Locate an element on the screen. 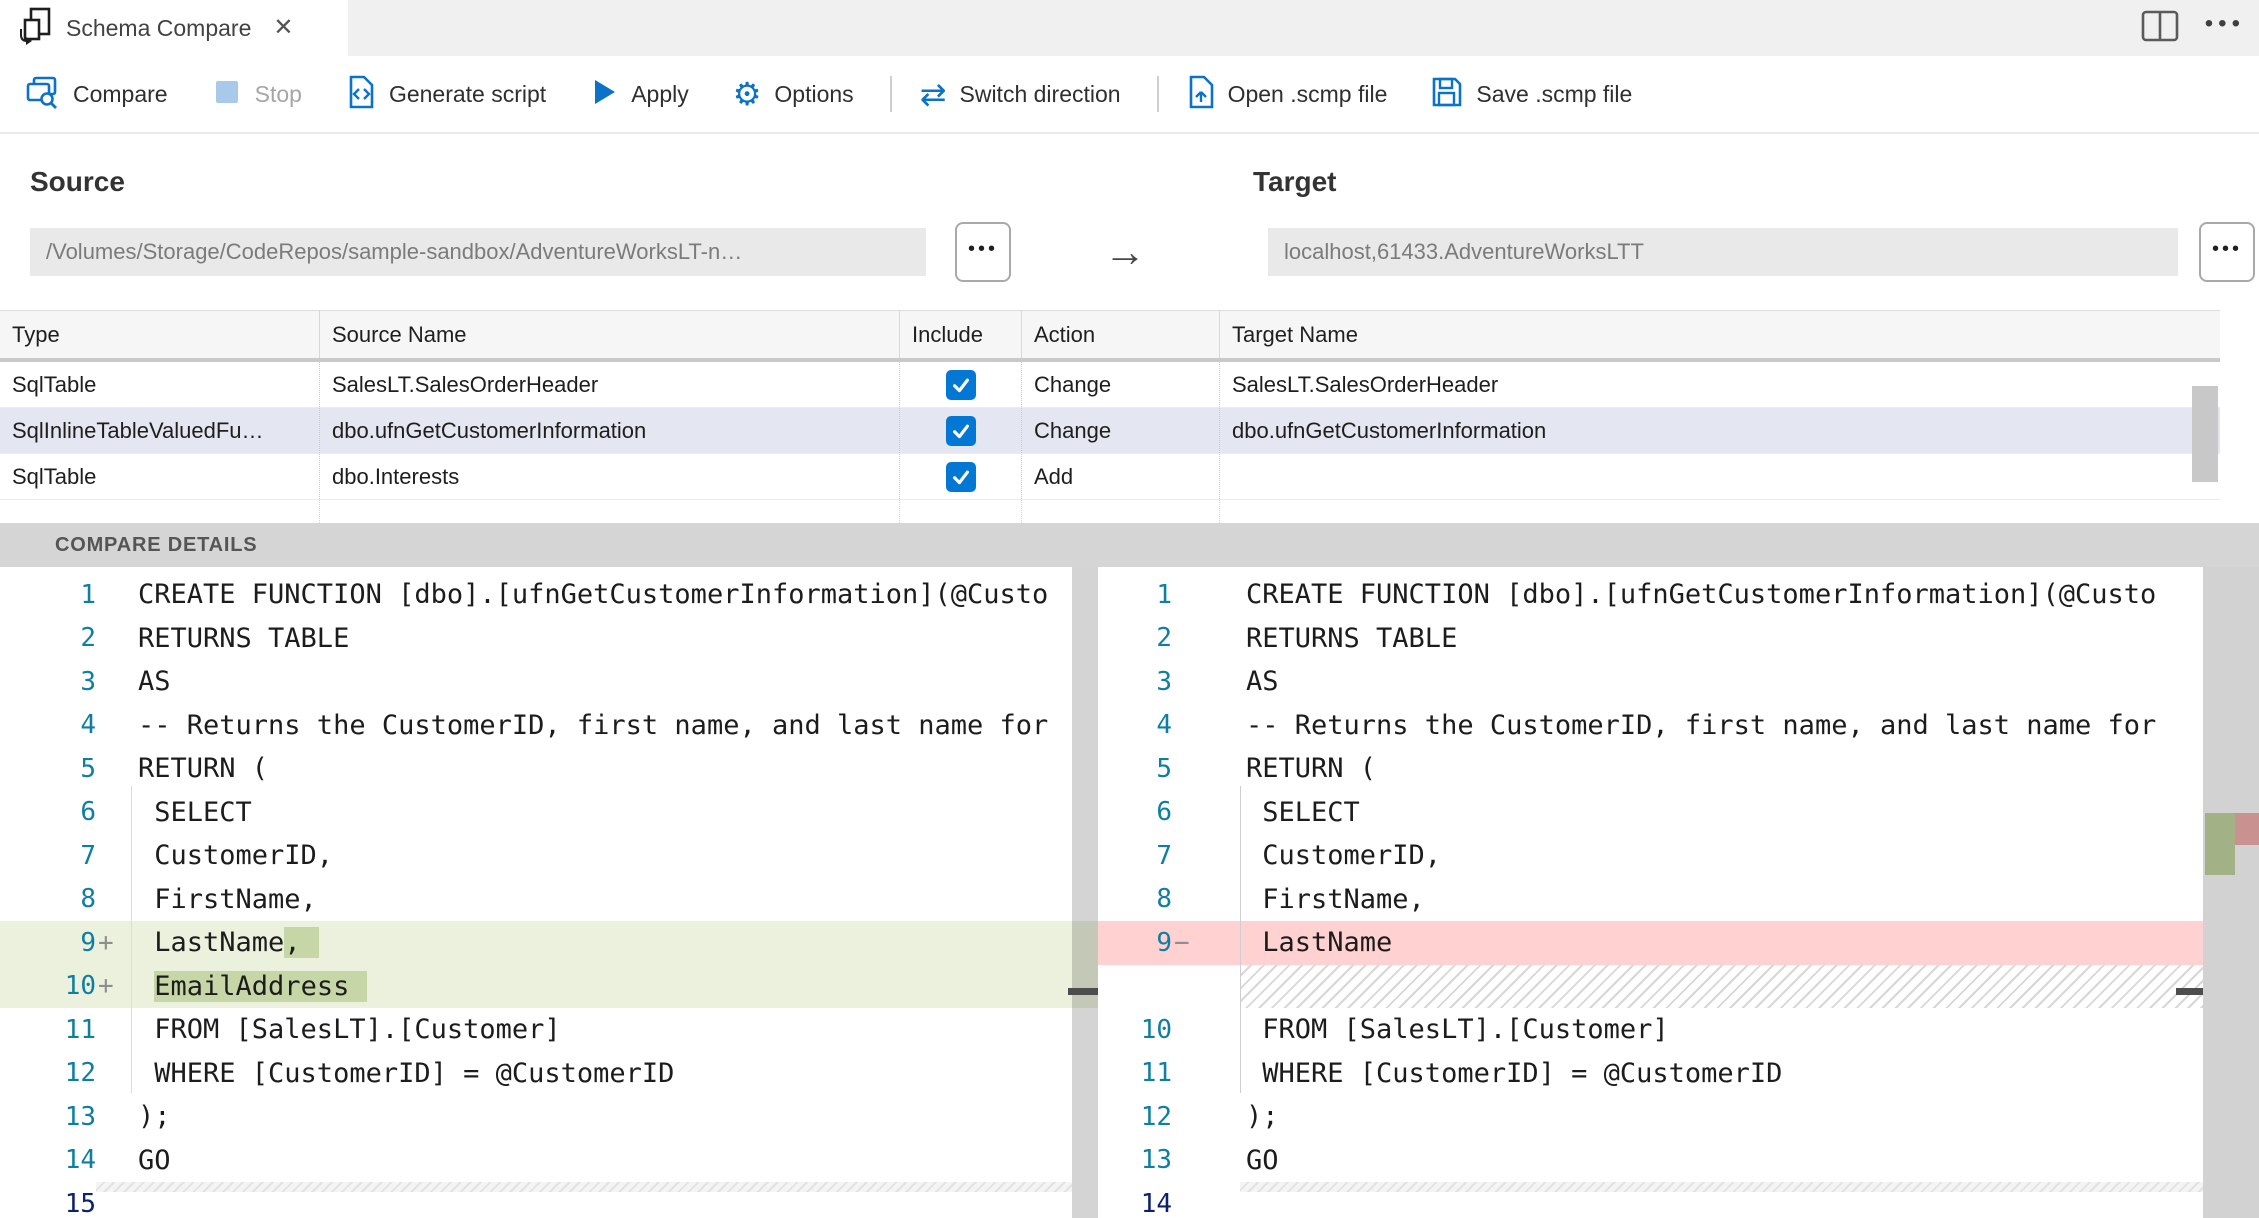 Image resolution: width=2259 pixels, height=1218 pixels. apply-button: Apply is located at coordinates (639, 94).